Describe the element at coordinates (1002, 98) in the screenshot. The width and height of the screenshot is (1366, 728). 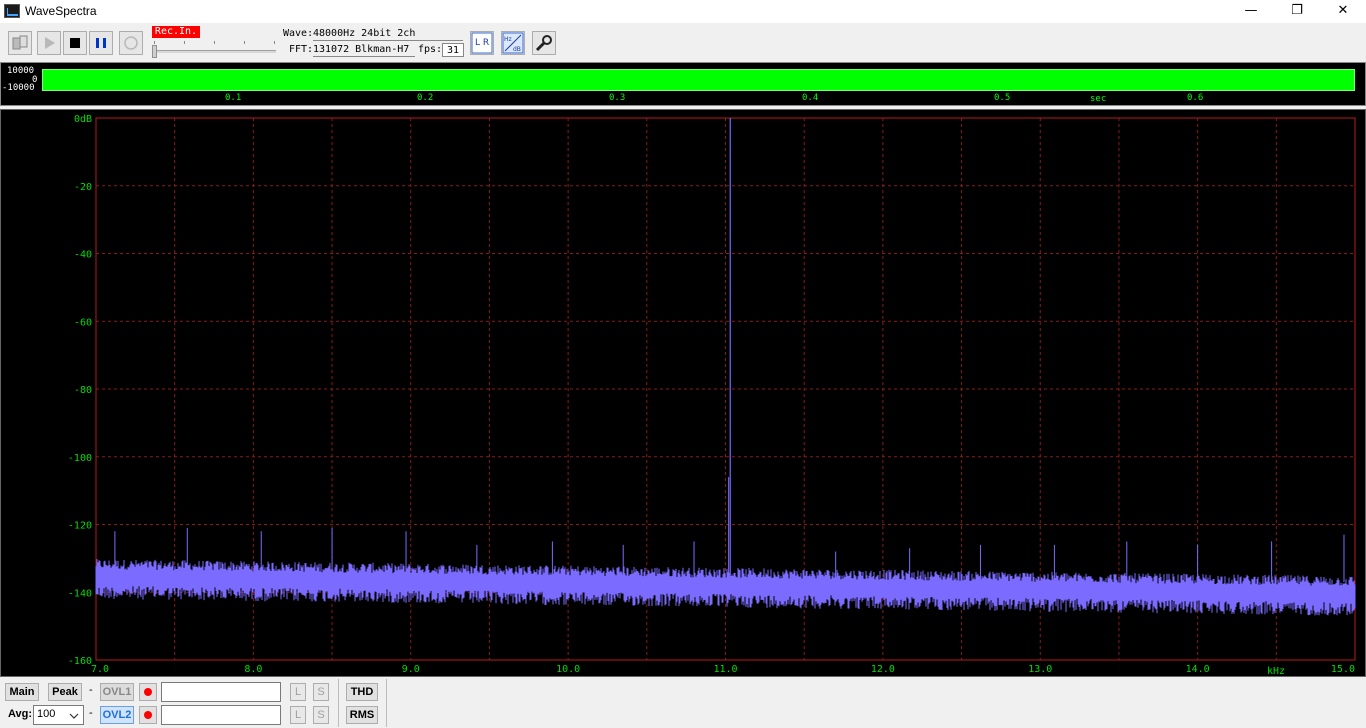
I see `wave-x-tick: 0.5` at that location.